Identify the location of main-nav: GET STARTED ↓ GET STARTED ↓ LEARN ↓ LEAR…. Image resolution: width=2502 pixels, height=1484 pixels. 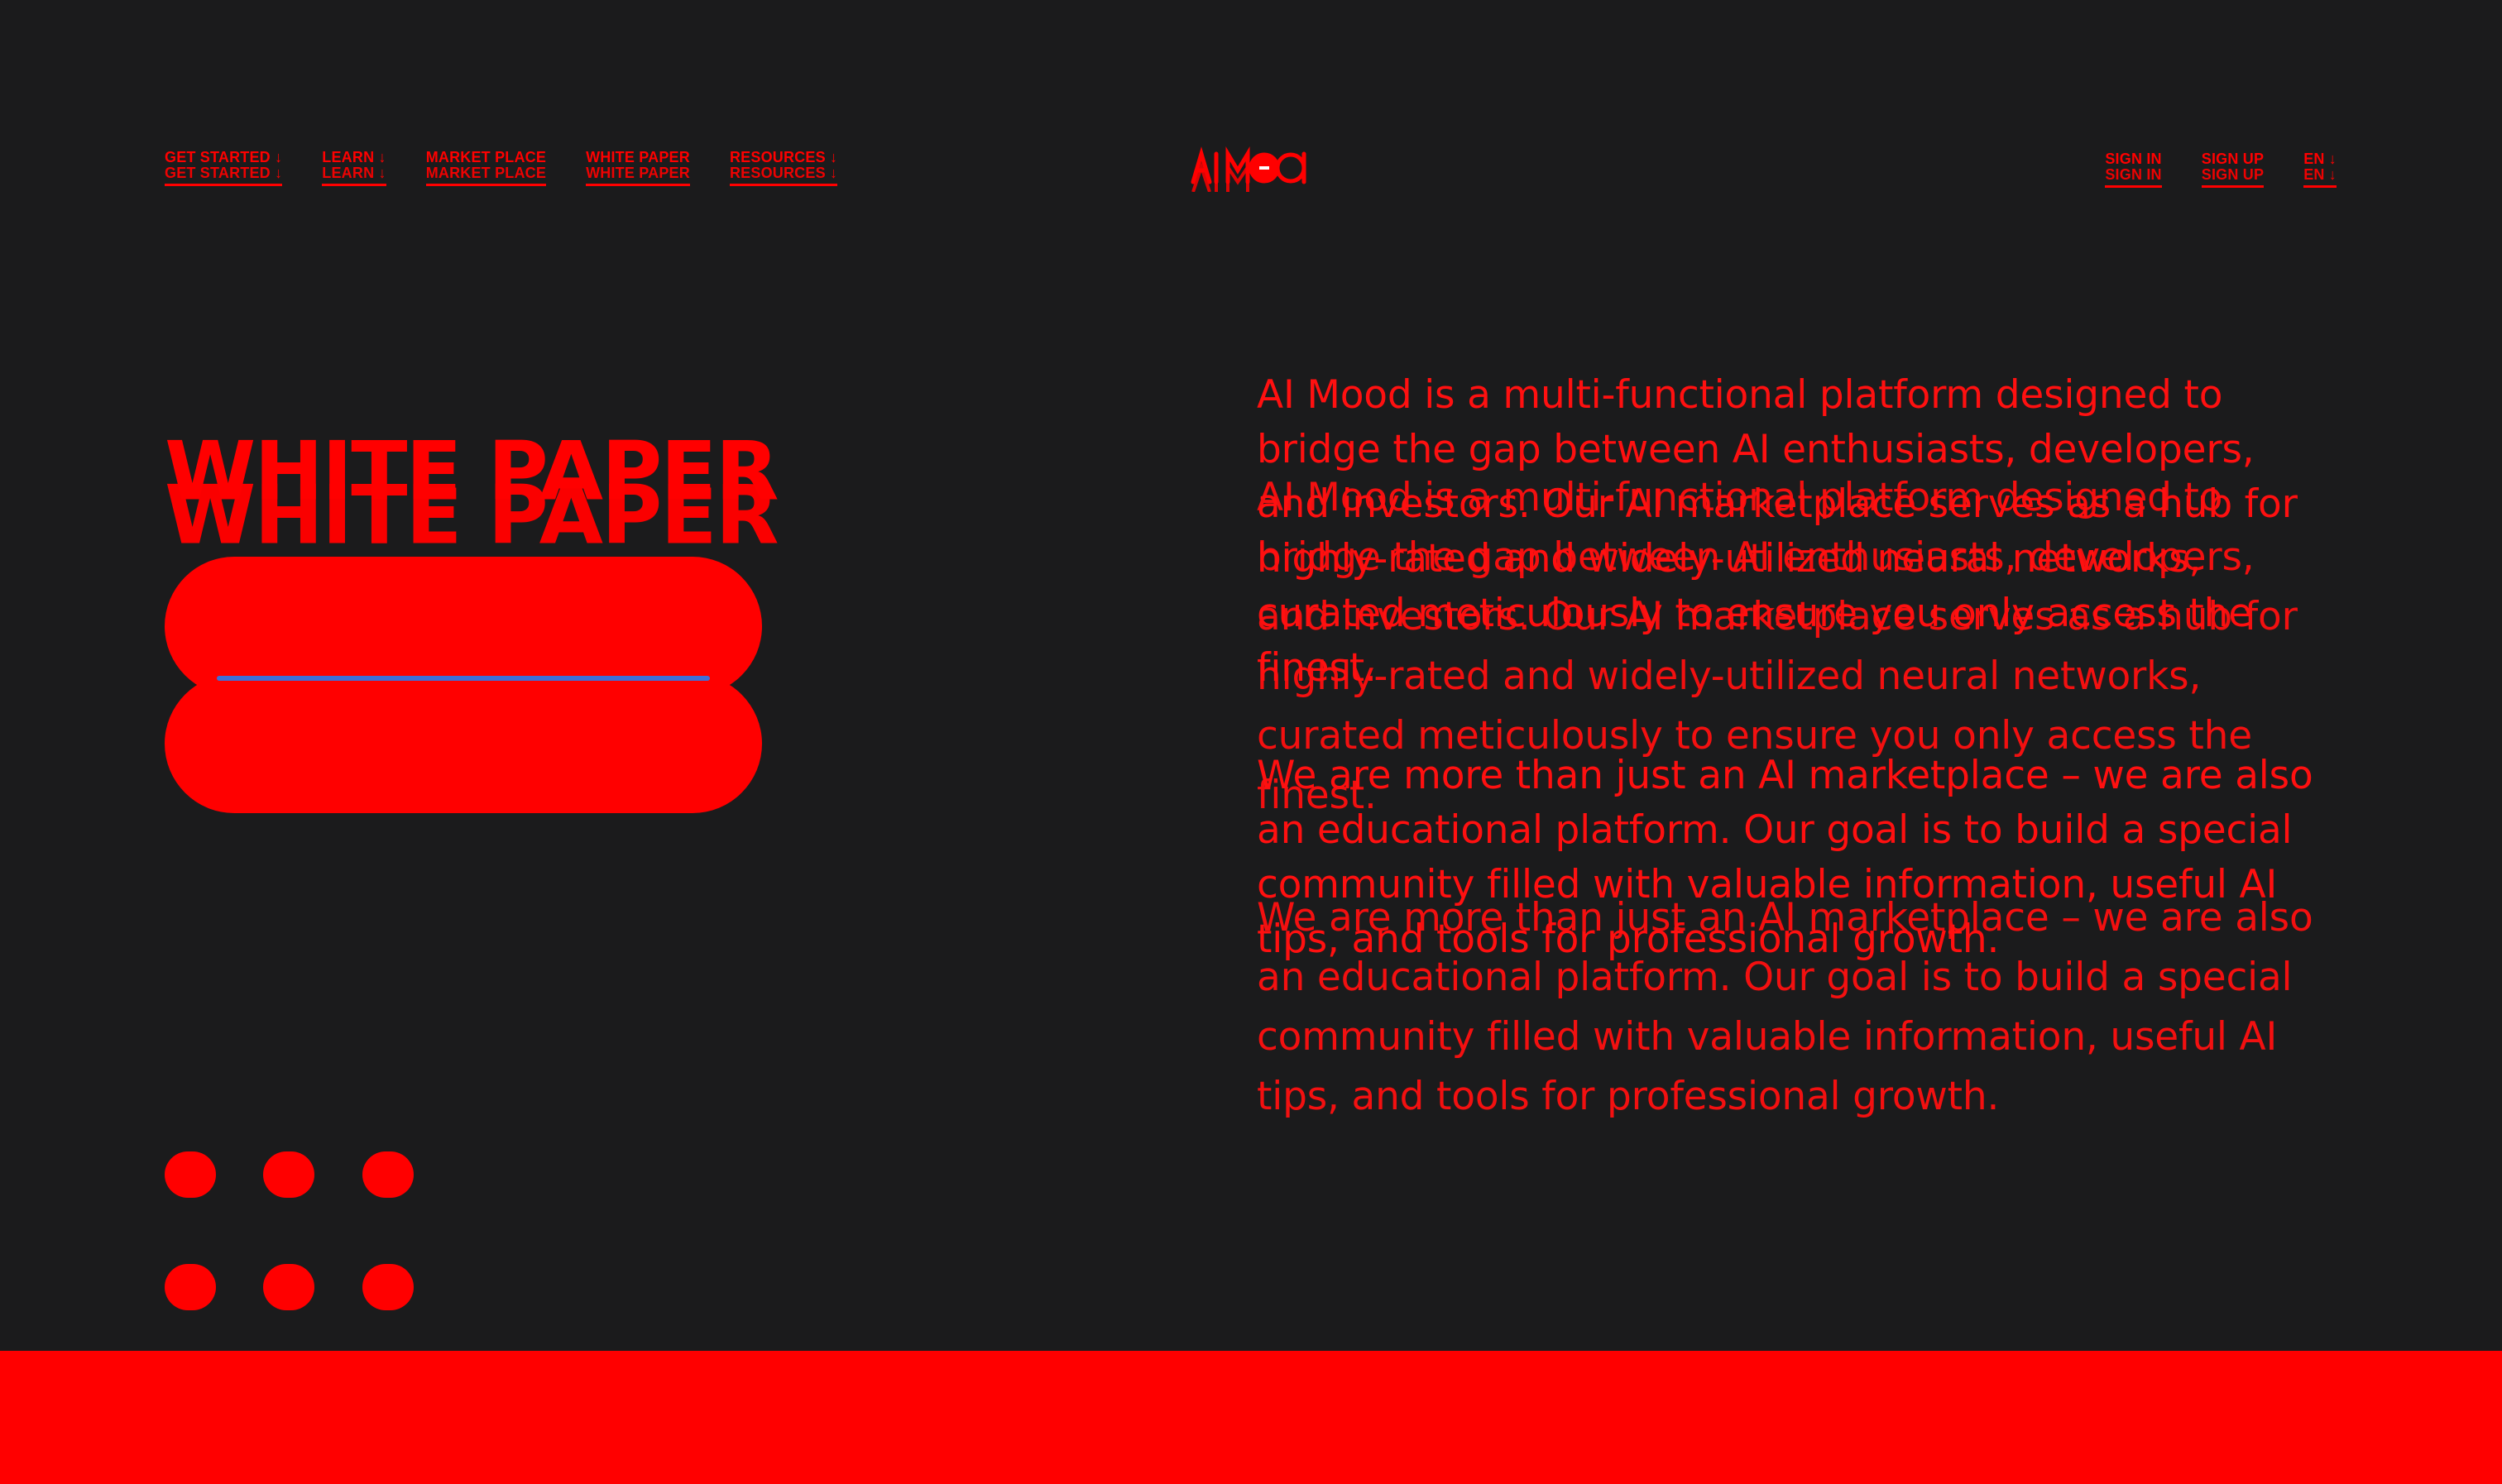
(501, 167).